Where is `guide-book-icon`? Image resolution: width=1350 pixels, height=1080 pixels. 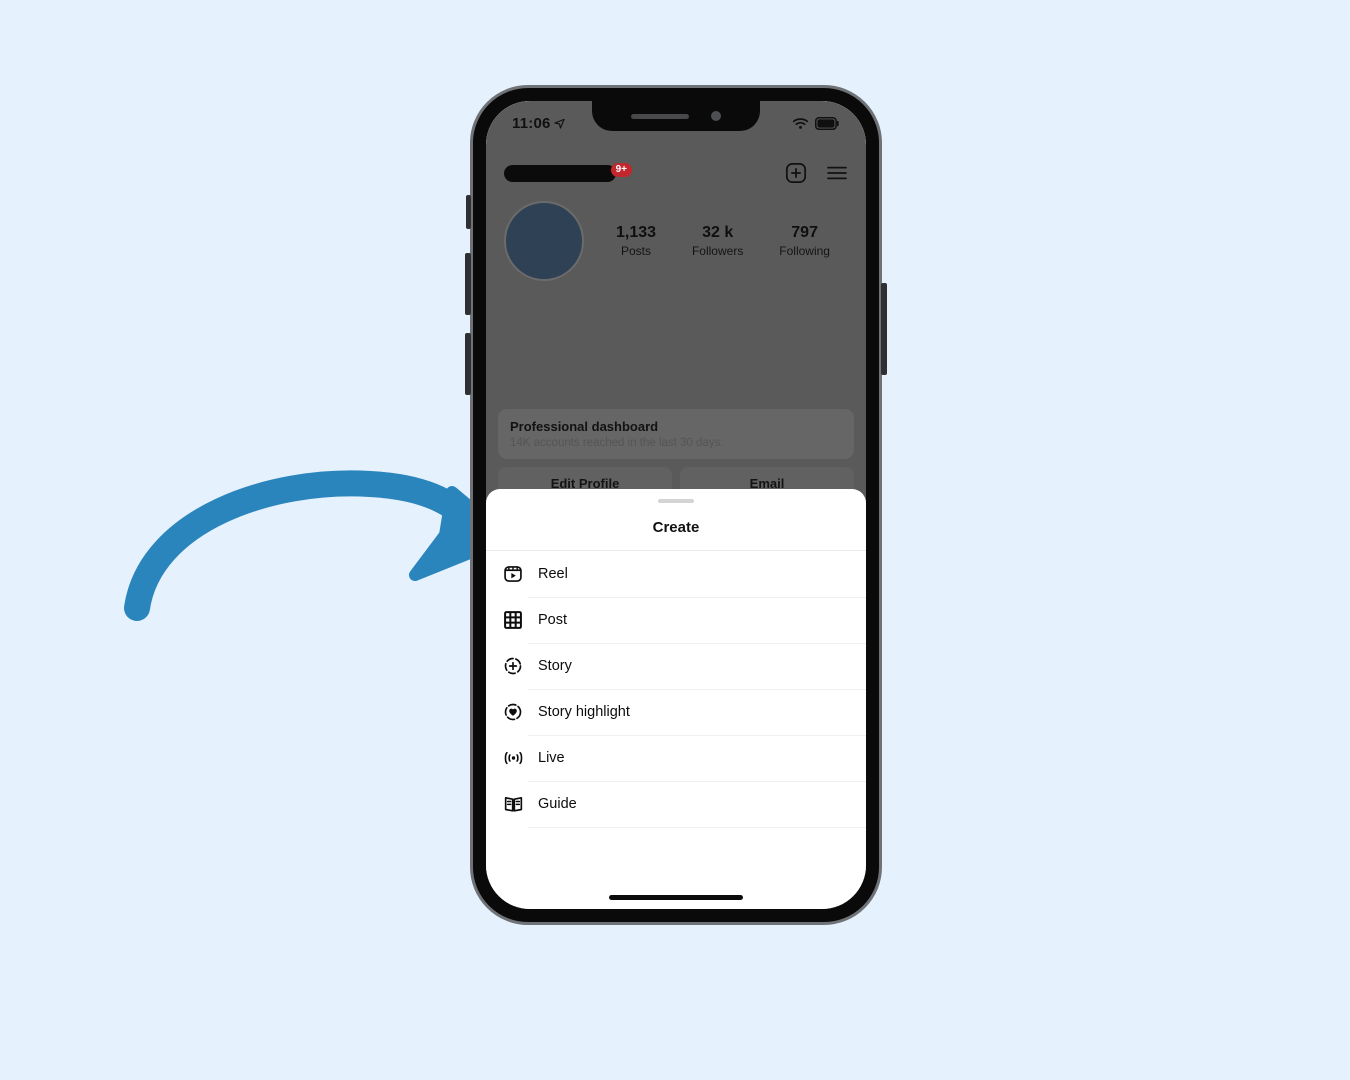
guide-book-icon is located at coordinates (513, 804).